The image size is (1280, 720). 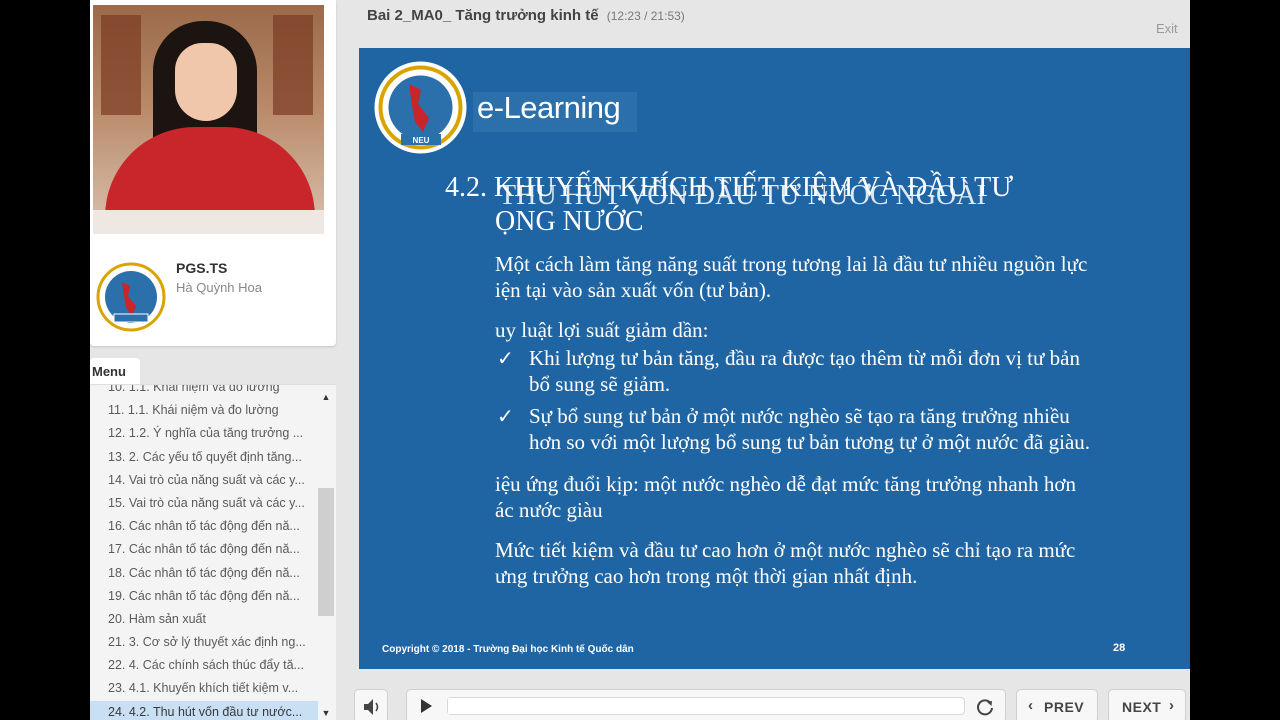 What do you see at coordinates (985, 707) in the screenshot?
I see `replay-icon` at bounding box center [985, 707].